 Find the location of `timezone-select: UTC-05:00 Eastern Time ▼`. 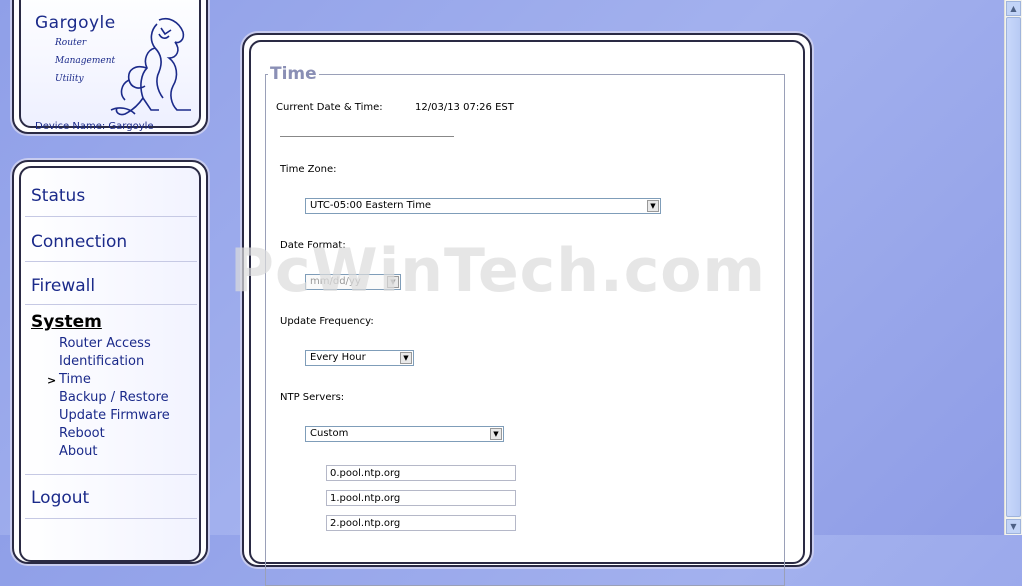

timezone-select: UTC-05:00 Eastern Time ▼ is located at coordinates (483, 206).